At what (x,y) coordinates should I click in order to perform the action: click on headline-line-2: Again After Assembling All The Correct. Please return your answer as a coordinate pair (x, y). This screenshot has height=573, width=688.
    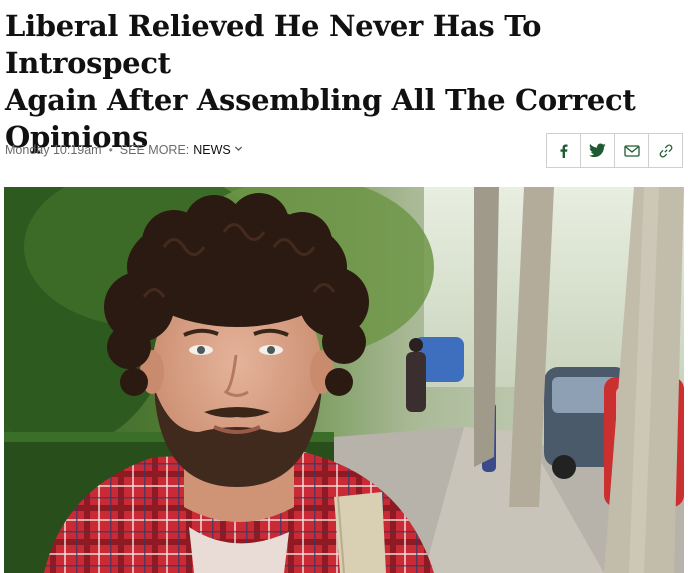
    Looking at the image, I should click on (320, 100).